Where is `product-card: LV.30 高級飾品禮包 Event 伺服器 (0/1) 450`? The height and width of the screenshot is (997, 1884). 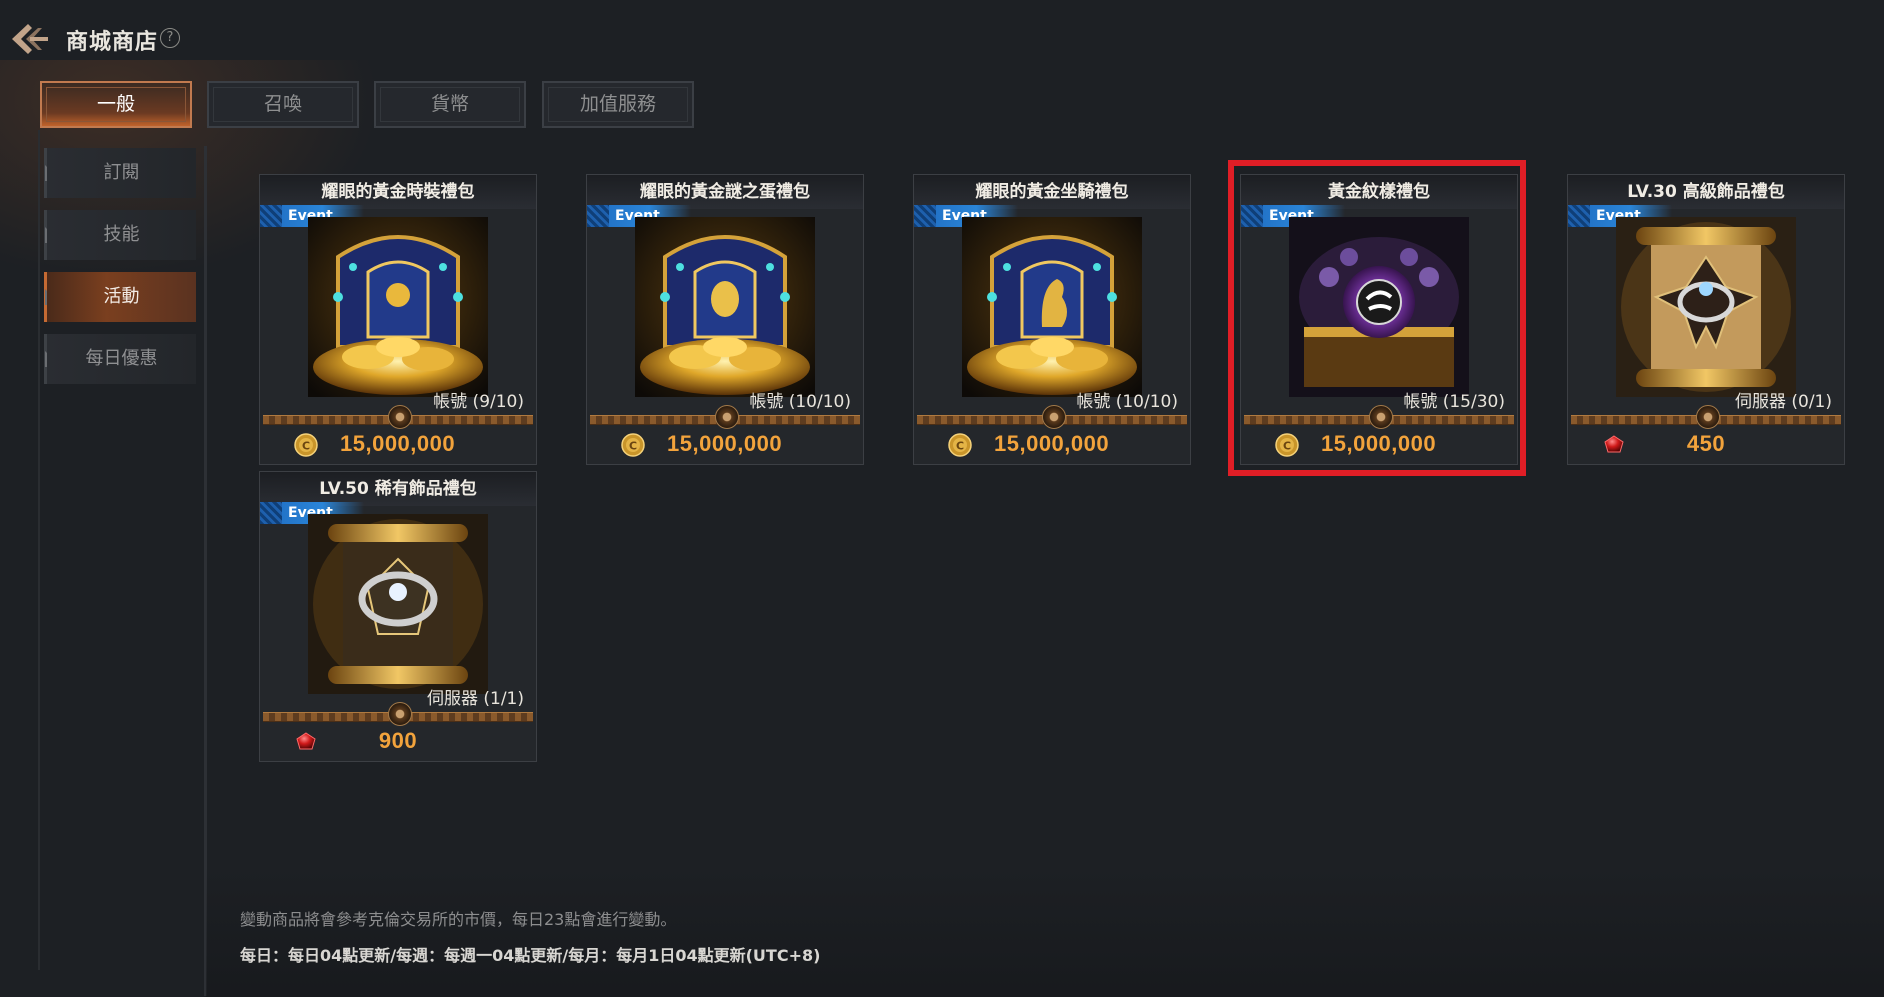 product-card: LV.30 高級飾品禮包 Event 伺服器 (0/1) 450 is located at coordinates (1706, 319).